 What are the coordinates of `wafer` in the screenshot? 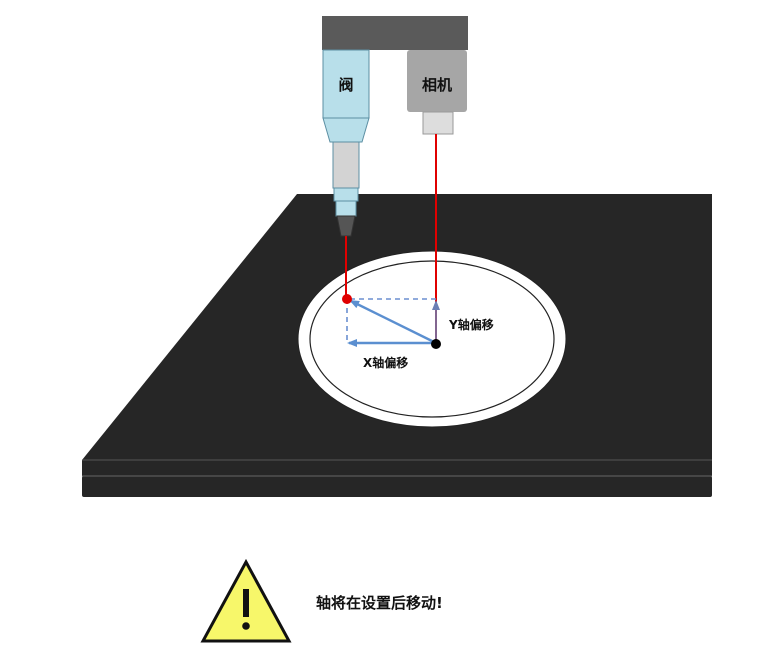 It's located at (432, 339).